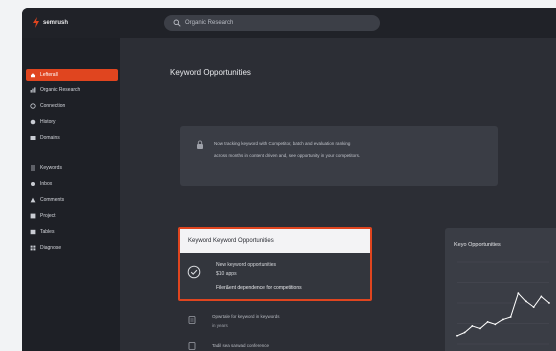  I want to click on sidebar-item-label: History, so click(48, 122).